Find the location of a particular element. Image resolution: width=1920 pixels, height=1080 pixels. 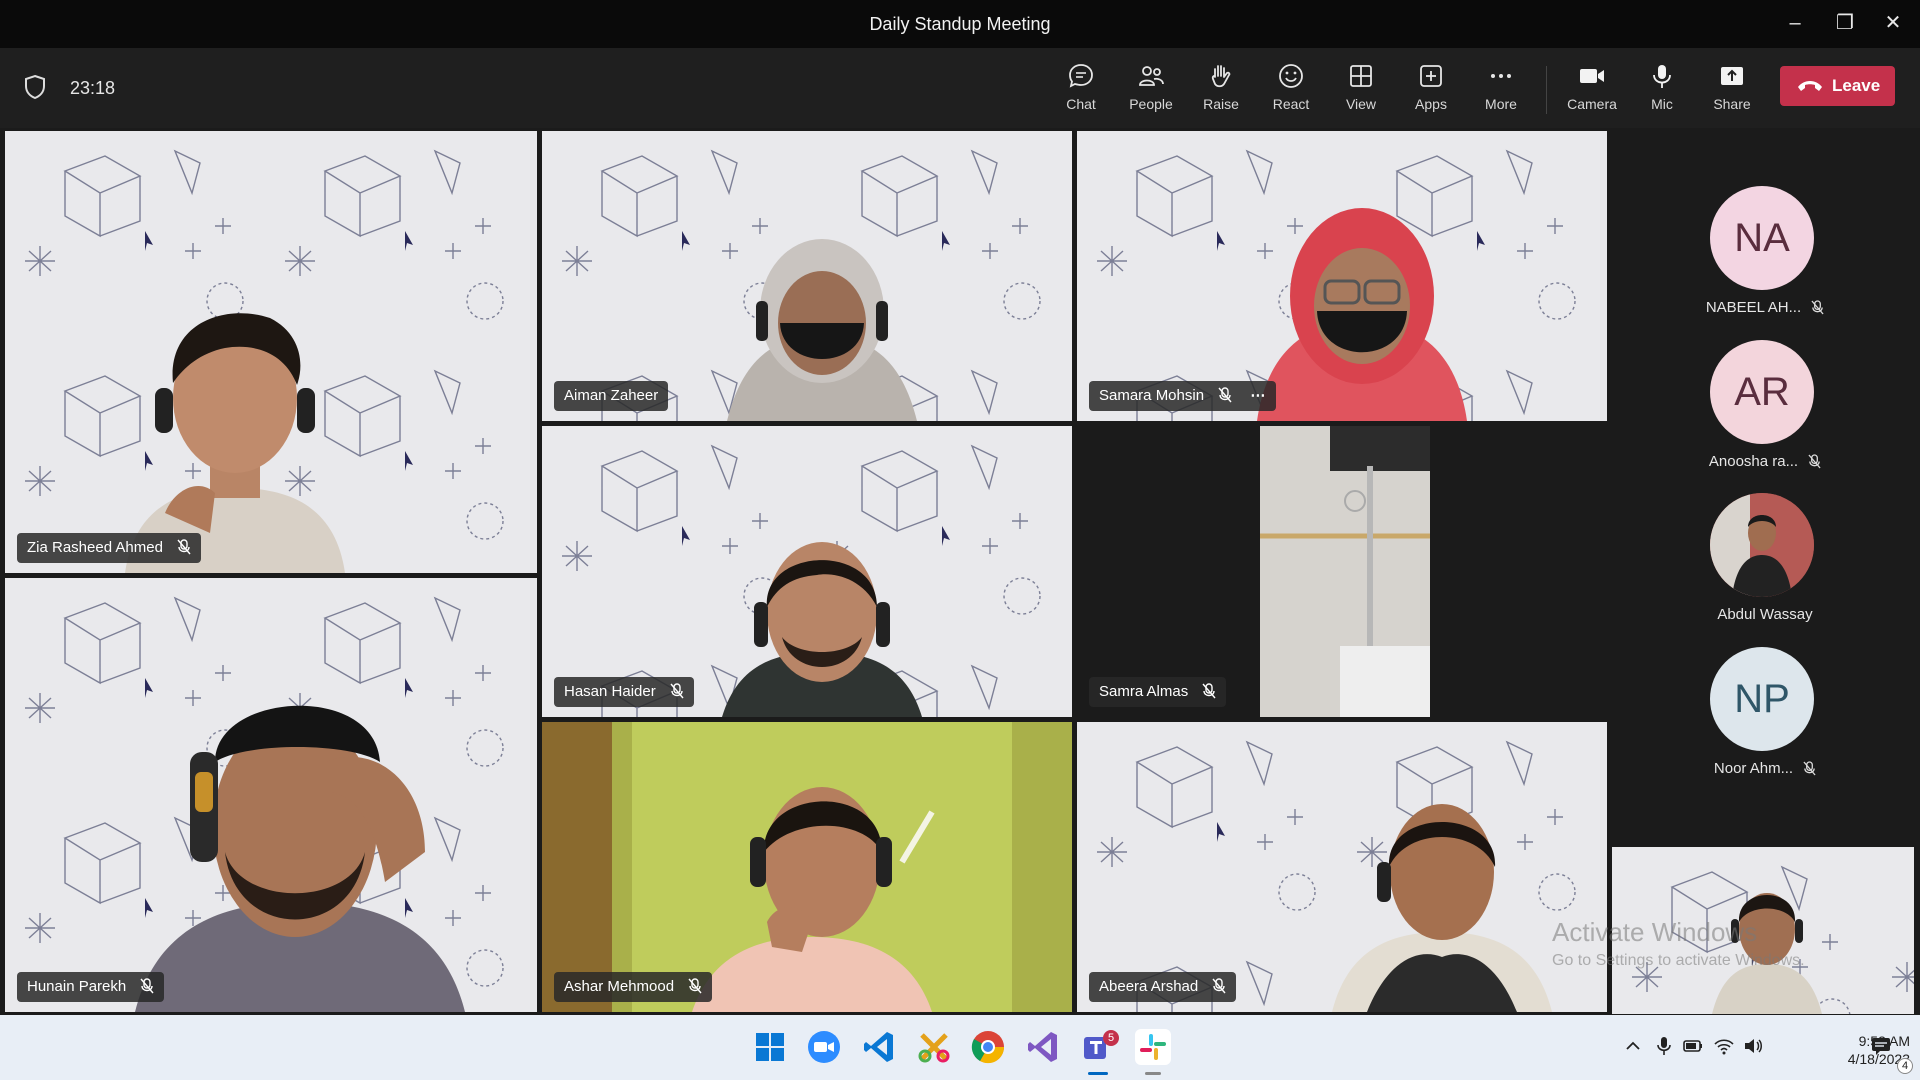

shield-icon is located at coordinates (35, 87).